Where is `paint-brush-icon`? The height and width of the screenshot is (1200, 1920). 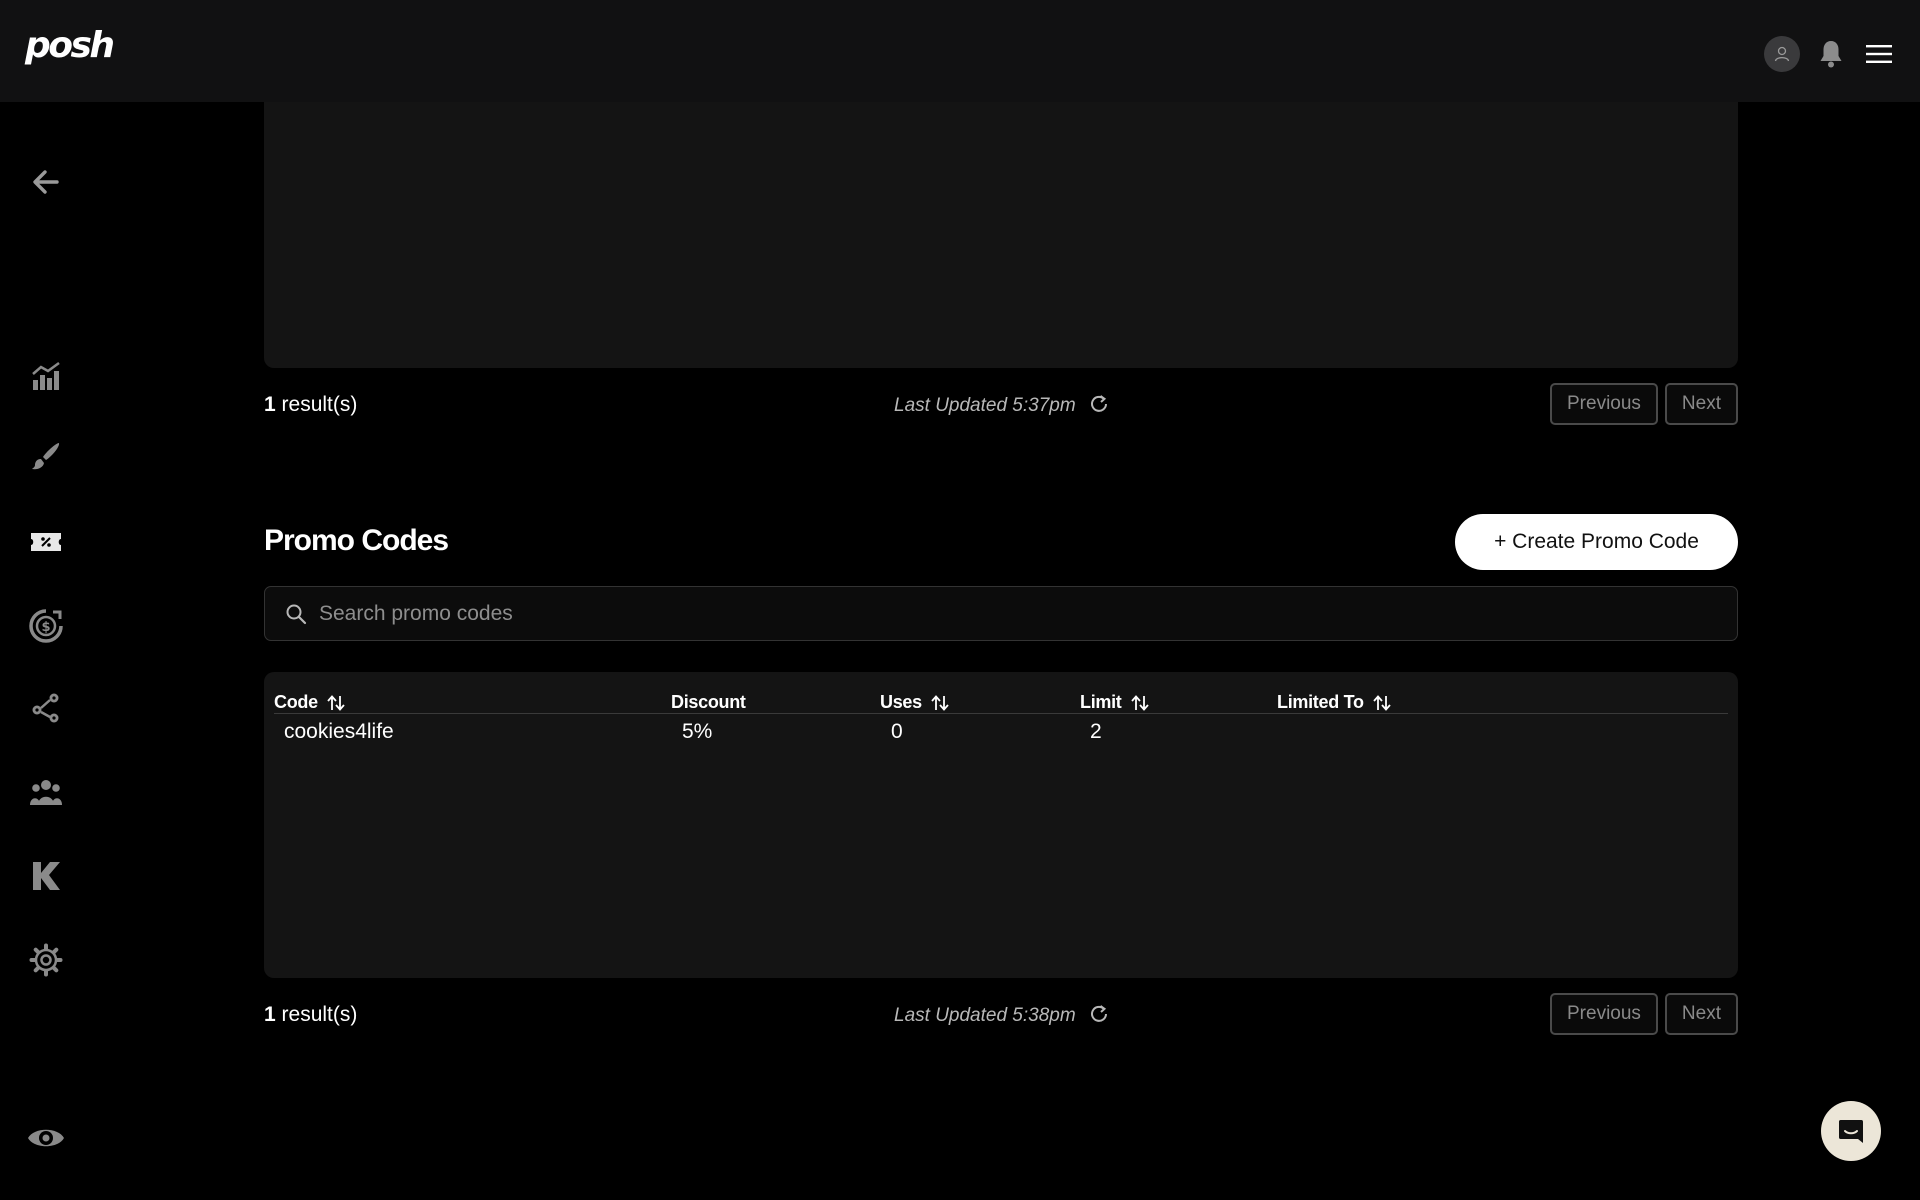
paint-brush-icon is located at coordinates (46, 456).